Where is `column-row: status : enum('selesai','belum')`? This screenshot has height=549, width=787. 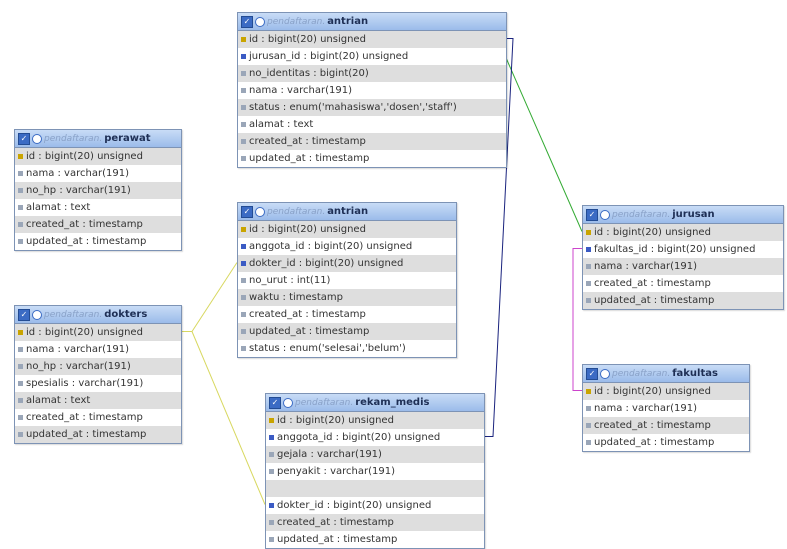
column-row: status : enum('selesai','belum') is located at coordinates (347, 348).